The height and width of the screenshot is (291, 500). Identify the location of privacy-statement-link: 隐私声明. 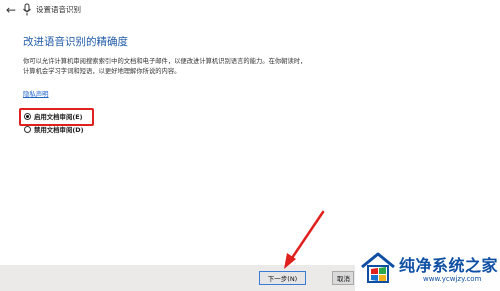
(36, 93).